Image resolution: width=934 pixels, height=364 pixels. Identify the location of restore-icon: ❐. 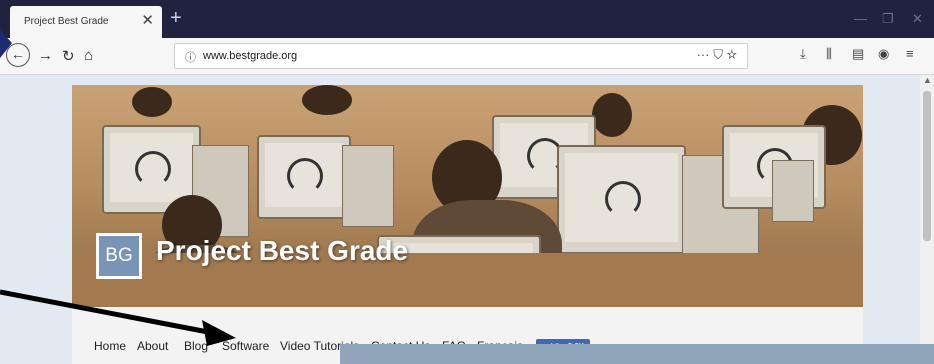
(888, 19).